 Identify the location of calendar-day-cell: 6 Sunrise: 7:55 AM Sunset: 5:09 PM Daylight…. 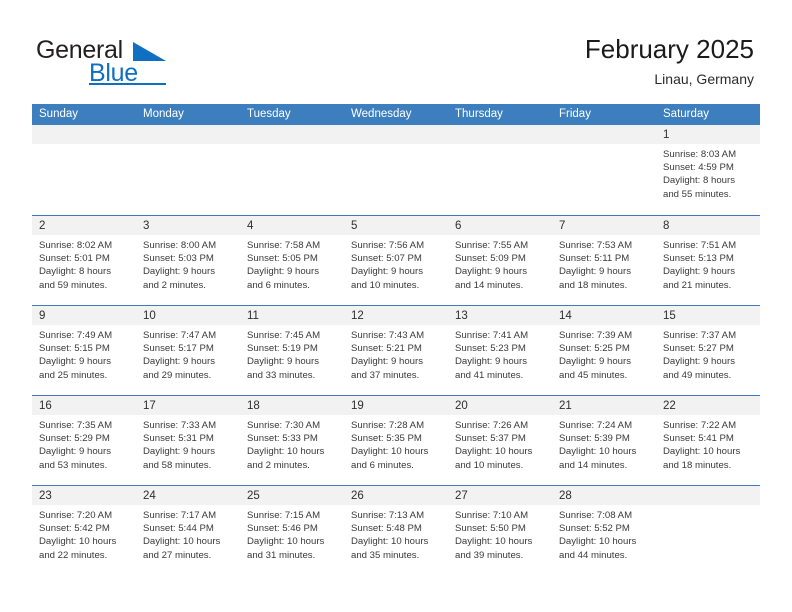
(500, 260).